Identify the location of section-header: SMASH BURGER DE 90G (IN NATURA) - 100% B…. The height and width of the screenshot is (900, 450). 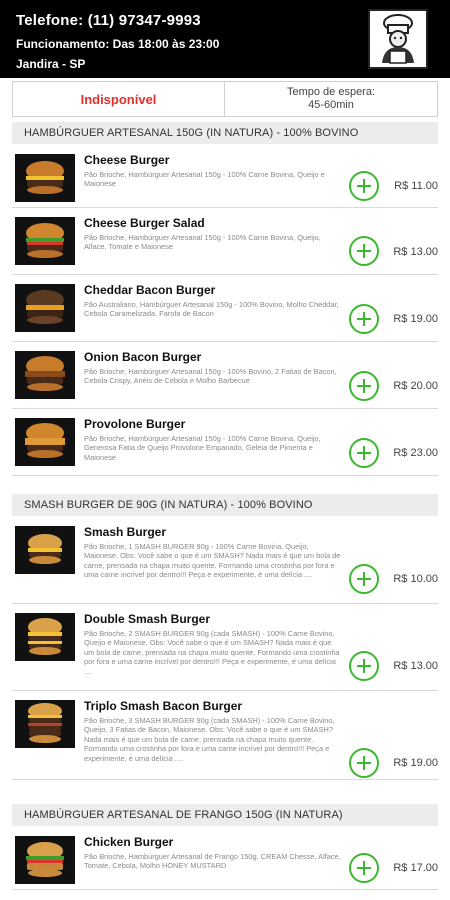
(225, 505).